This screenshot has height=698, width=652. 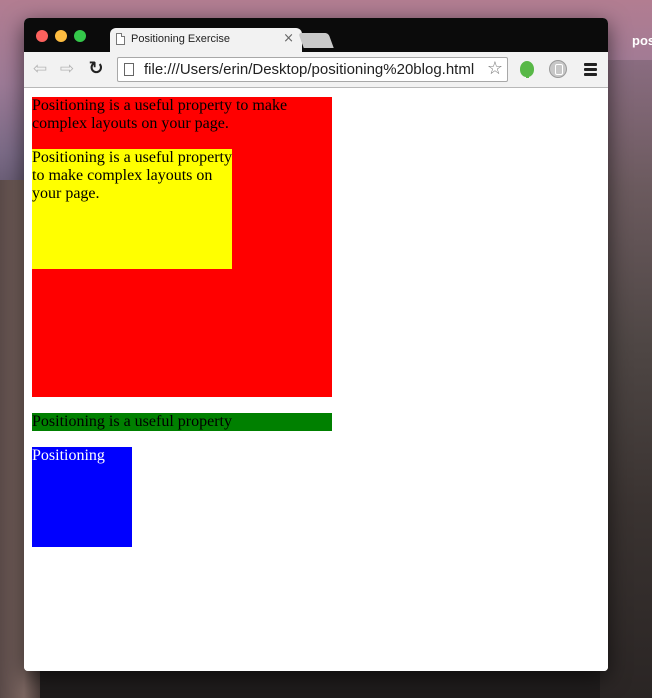 What do you see at coordinates (181, 39) in the screenshot?
I see `tab-title: Positioning Exercise` at bounding box center [181, 39].